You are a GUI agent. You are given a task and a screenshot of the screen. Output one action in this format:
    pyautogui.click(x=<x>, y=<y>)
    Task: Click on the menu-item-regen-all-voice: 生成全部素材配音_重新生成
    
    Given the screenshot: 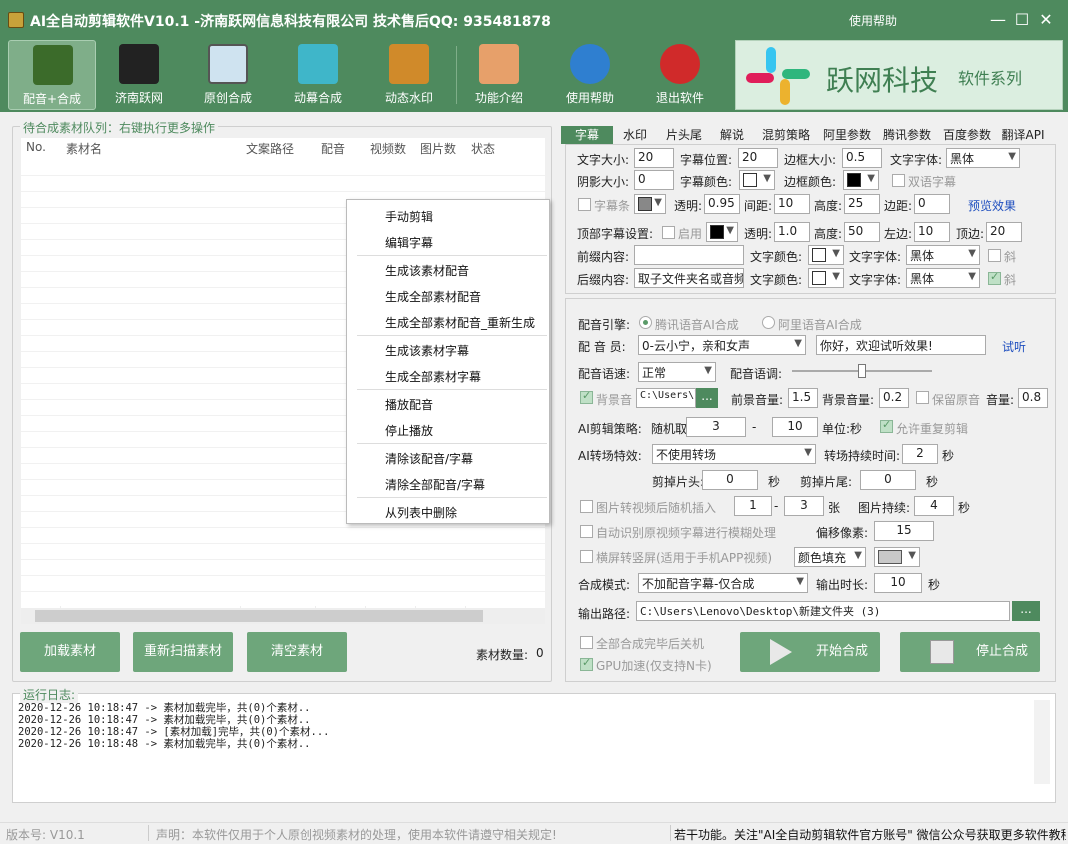 What is the action you would take?
    pyautogui.click(x=460, y=322)
    